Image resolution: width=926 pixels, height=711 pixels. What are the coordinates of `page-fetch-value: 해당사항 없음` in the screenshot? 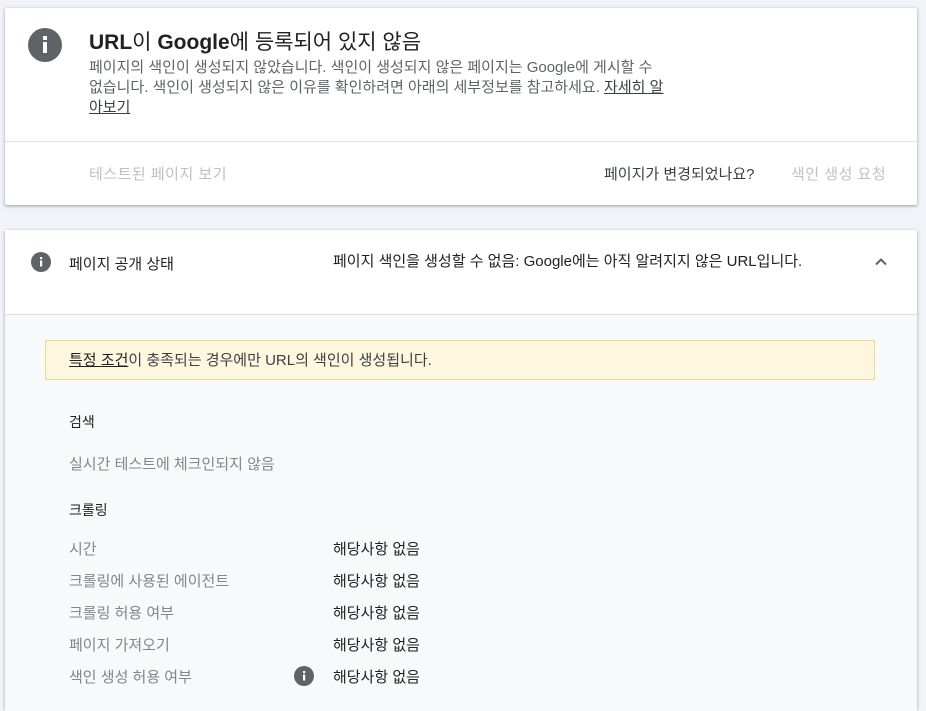 It's located at (376, 645).